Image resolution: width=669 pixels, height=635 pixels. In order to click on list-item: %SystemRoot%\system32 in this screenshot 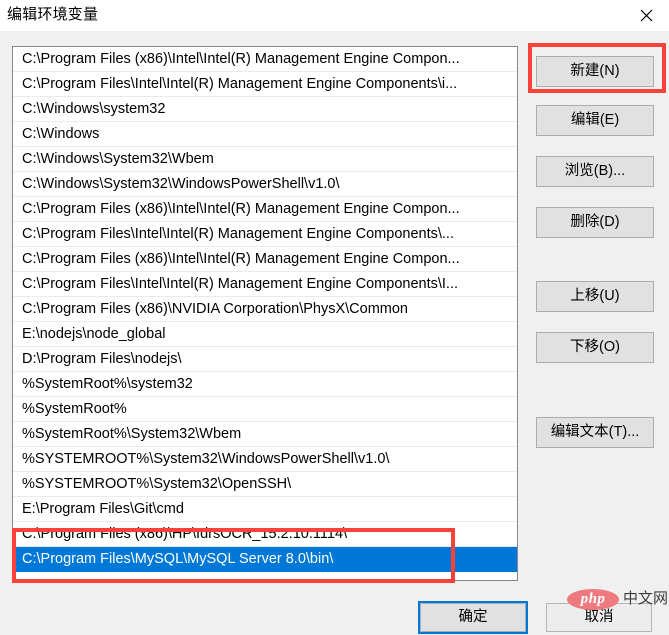, I will do `click(265, 384)`.